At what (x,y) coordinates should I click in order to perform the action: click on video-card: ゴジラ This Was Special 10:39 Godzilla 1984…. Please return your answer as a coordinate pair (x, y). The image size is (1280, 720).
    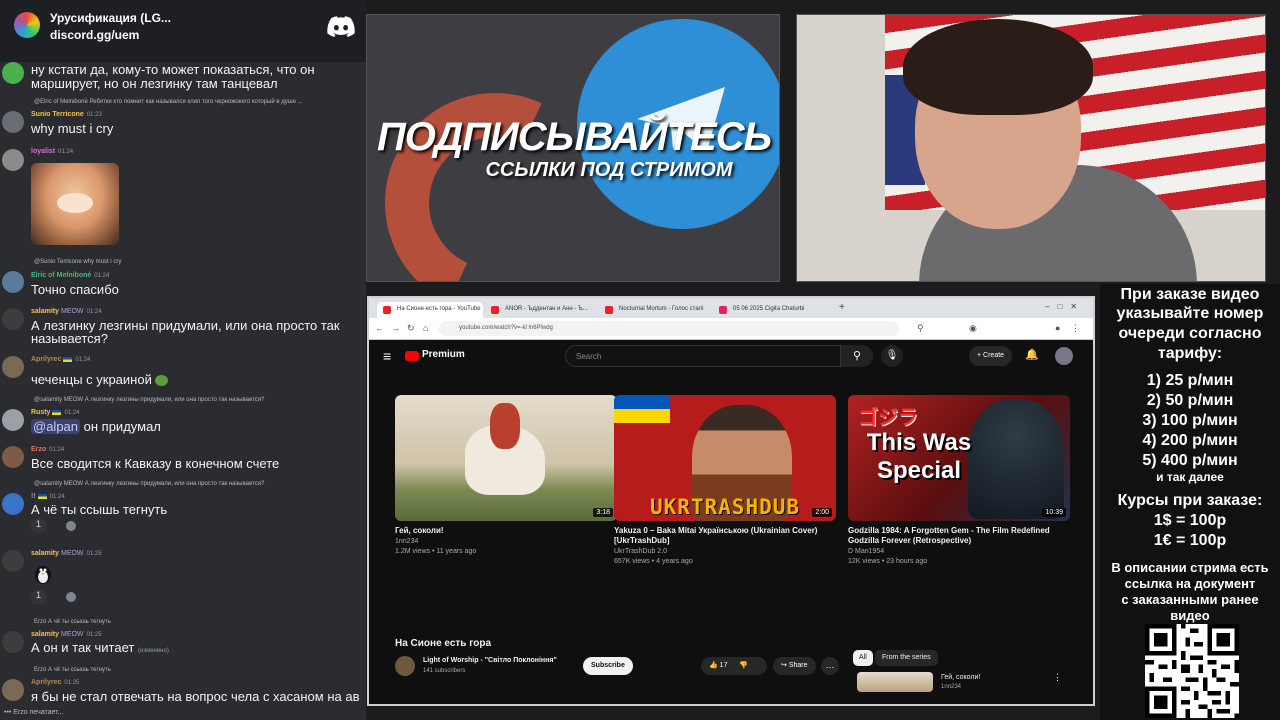
    Looking at the image, I should click on (959, 480).